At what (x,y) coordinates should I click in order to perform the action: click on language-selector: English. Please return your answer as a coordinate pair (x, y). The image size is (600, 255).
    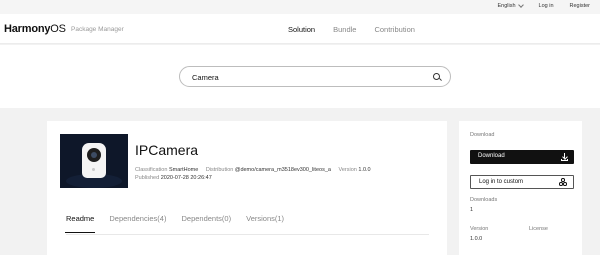
    Looking at the image, I should click on (510, 5).